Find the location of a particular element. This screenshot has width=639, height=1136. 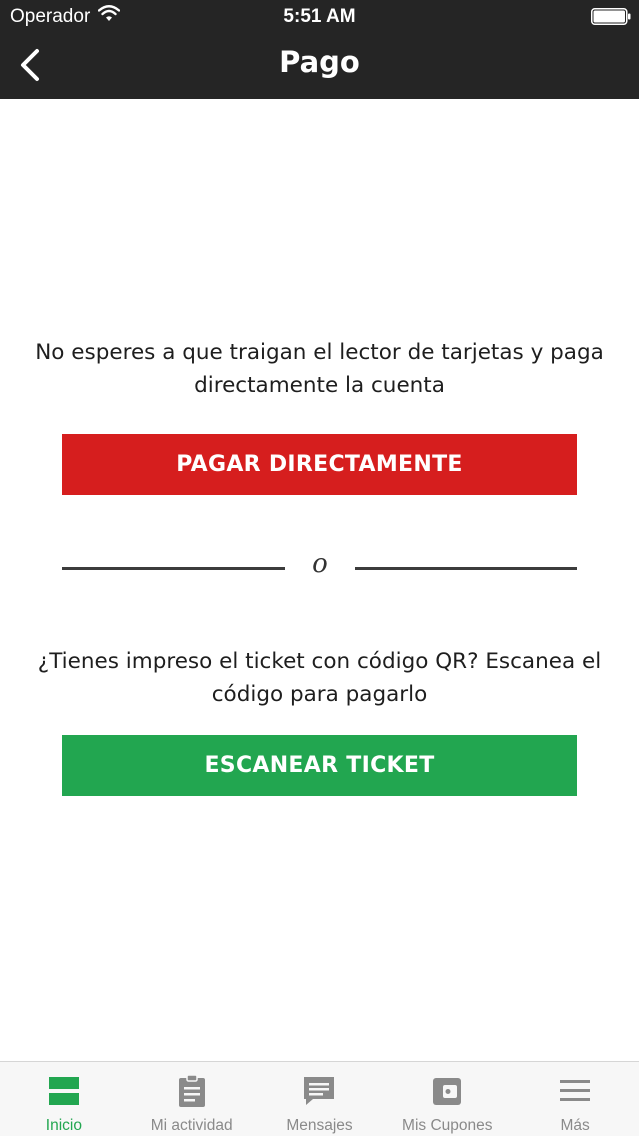

tab-mas: Más is located at coordinates (575, 1099).